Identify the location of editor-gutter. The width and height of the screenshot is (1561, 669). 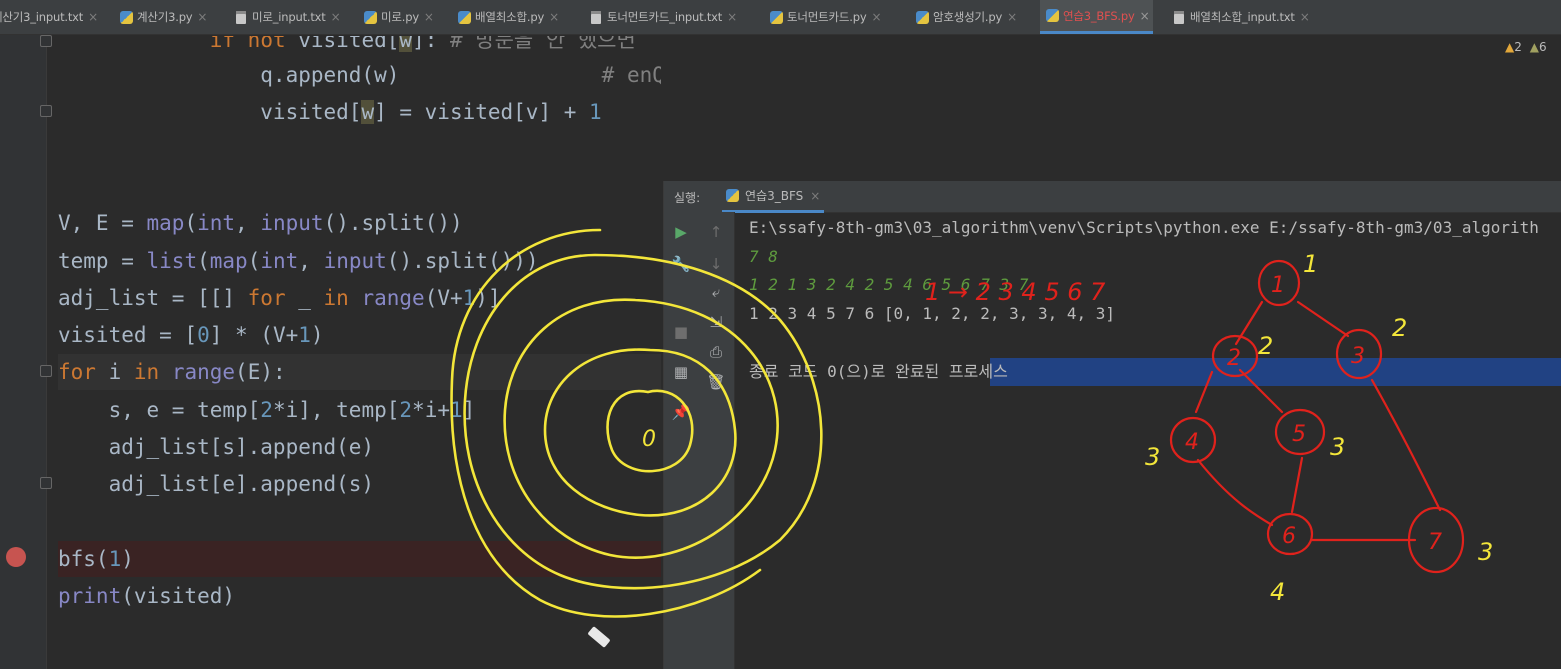
(26, 352).